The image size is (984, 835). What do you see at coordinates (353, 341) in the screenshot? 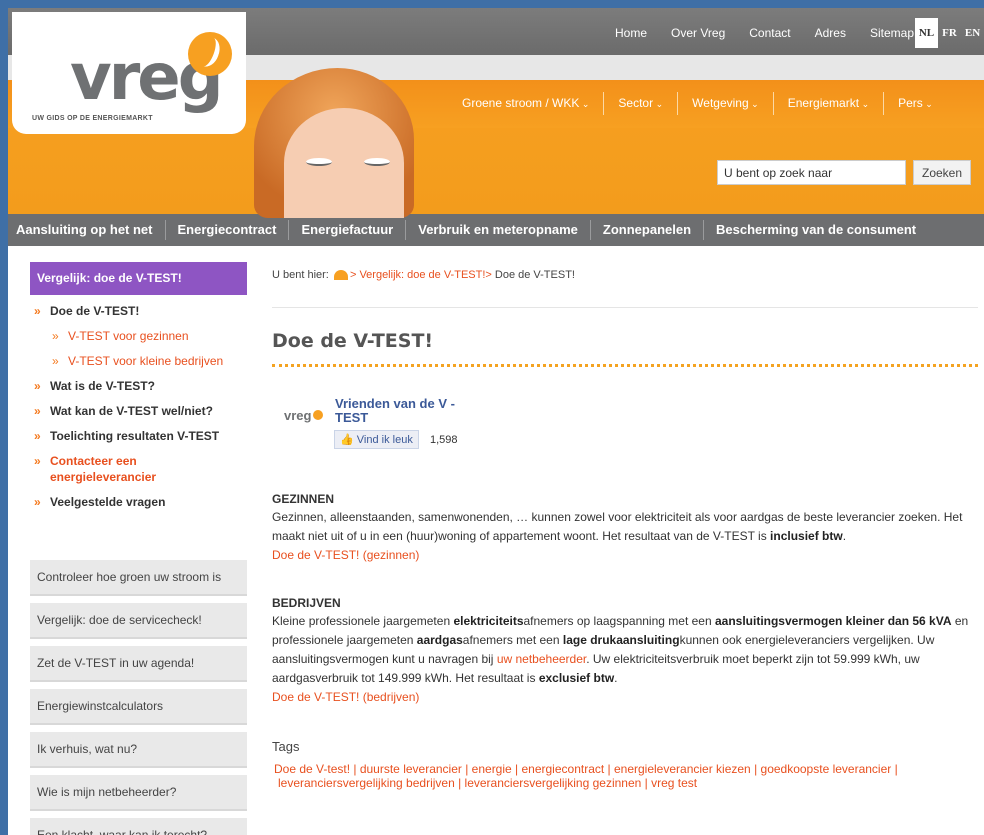
I see `page-title: Doe de V-TEST!` at bounding box center [353, 341].